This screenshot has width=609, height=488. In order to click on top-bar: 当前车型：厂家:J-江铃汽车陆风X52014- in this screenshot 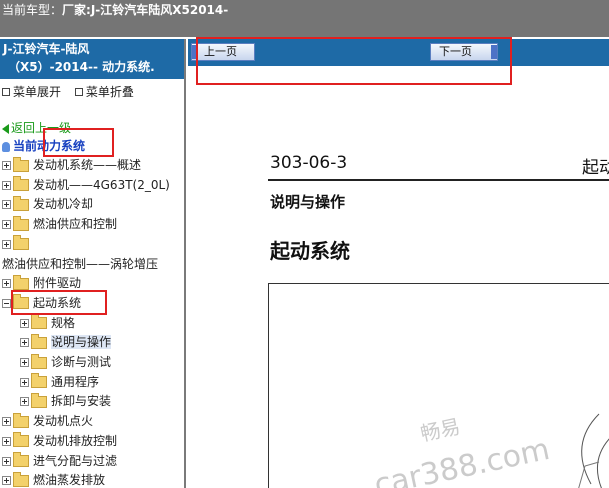, I will do `click(304, 18)`.